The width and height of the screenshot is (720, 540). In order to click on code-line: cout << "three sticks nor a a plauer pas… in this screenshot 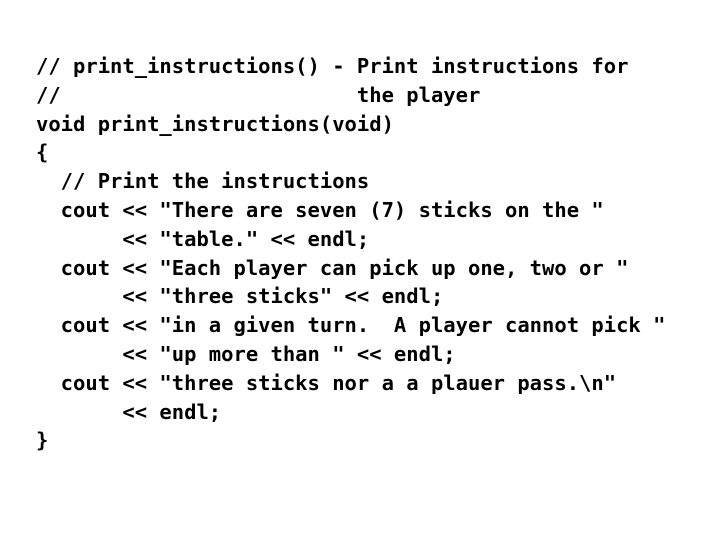, I will do `click(326, 382)`.